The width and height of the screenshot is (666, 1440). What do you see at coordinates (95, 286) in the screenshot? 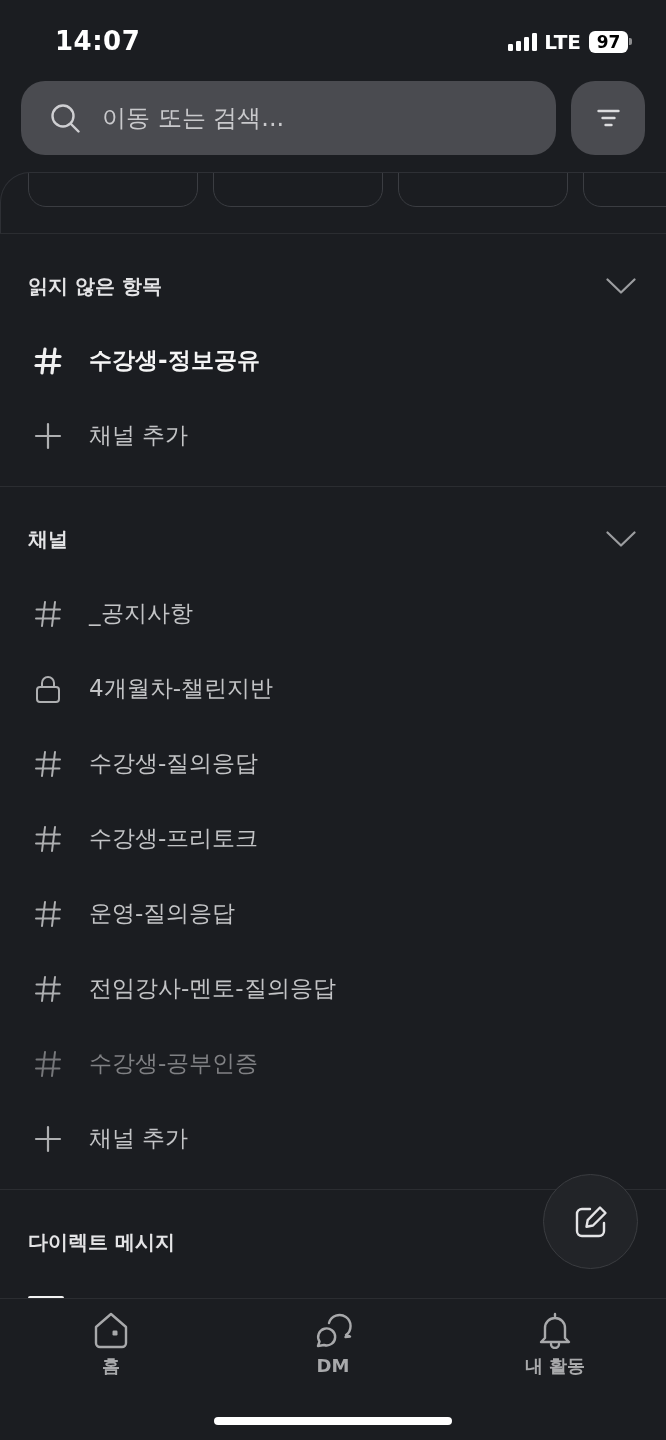
I see `section-header: 읽지 않은 항목` at bounding box center [95, 286].